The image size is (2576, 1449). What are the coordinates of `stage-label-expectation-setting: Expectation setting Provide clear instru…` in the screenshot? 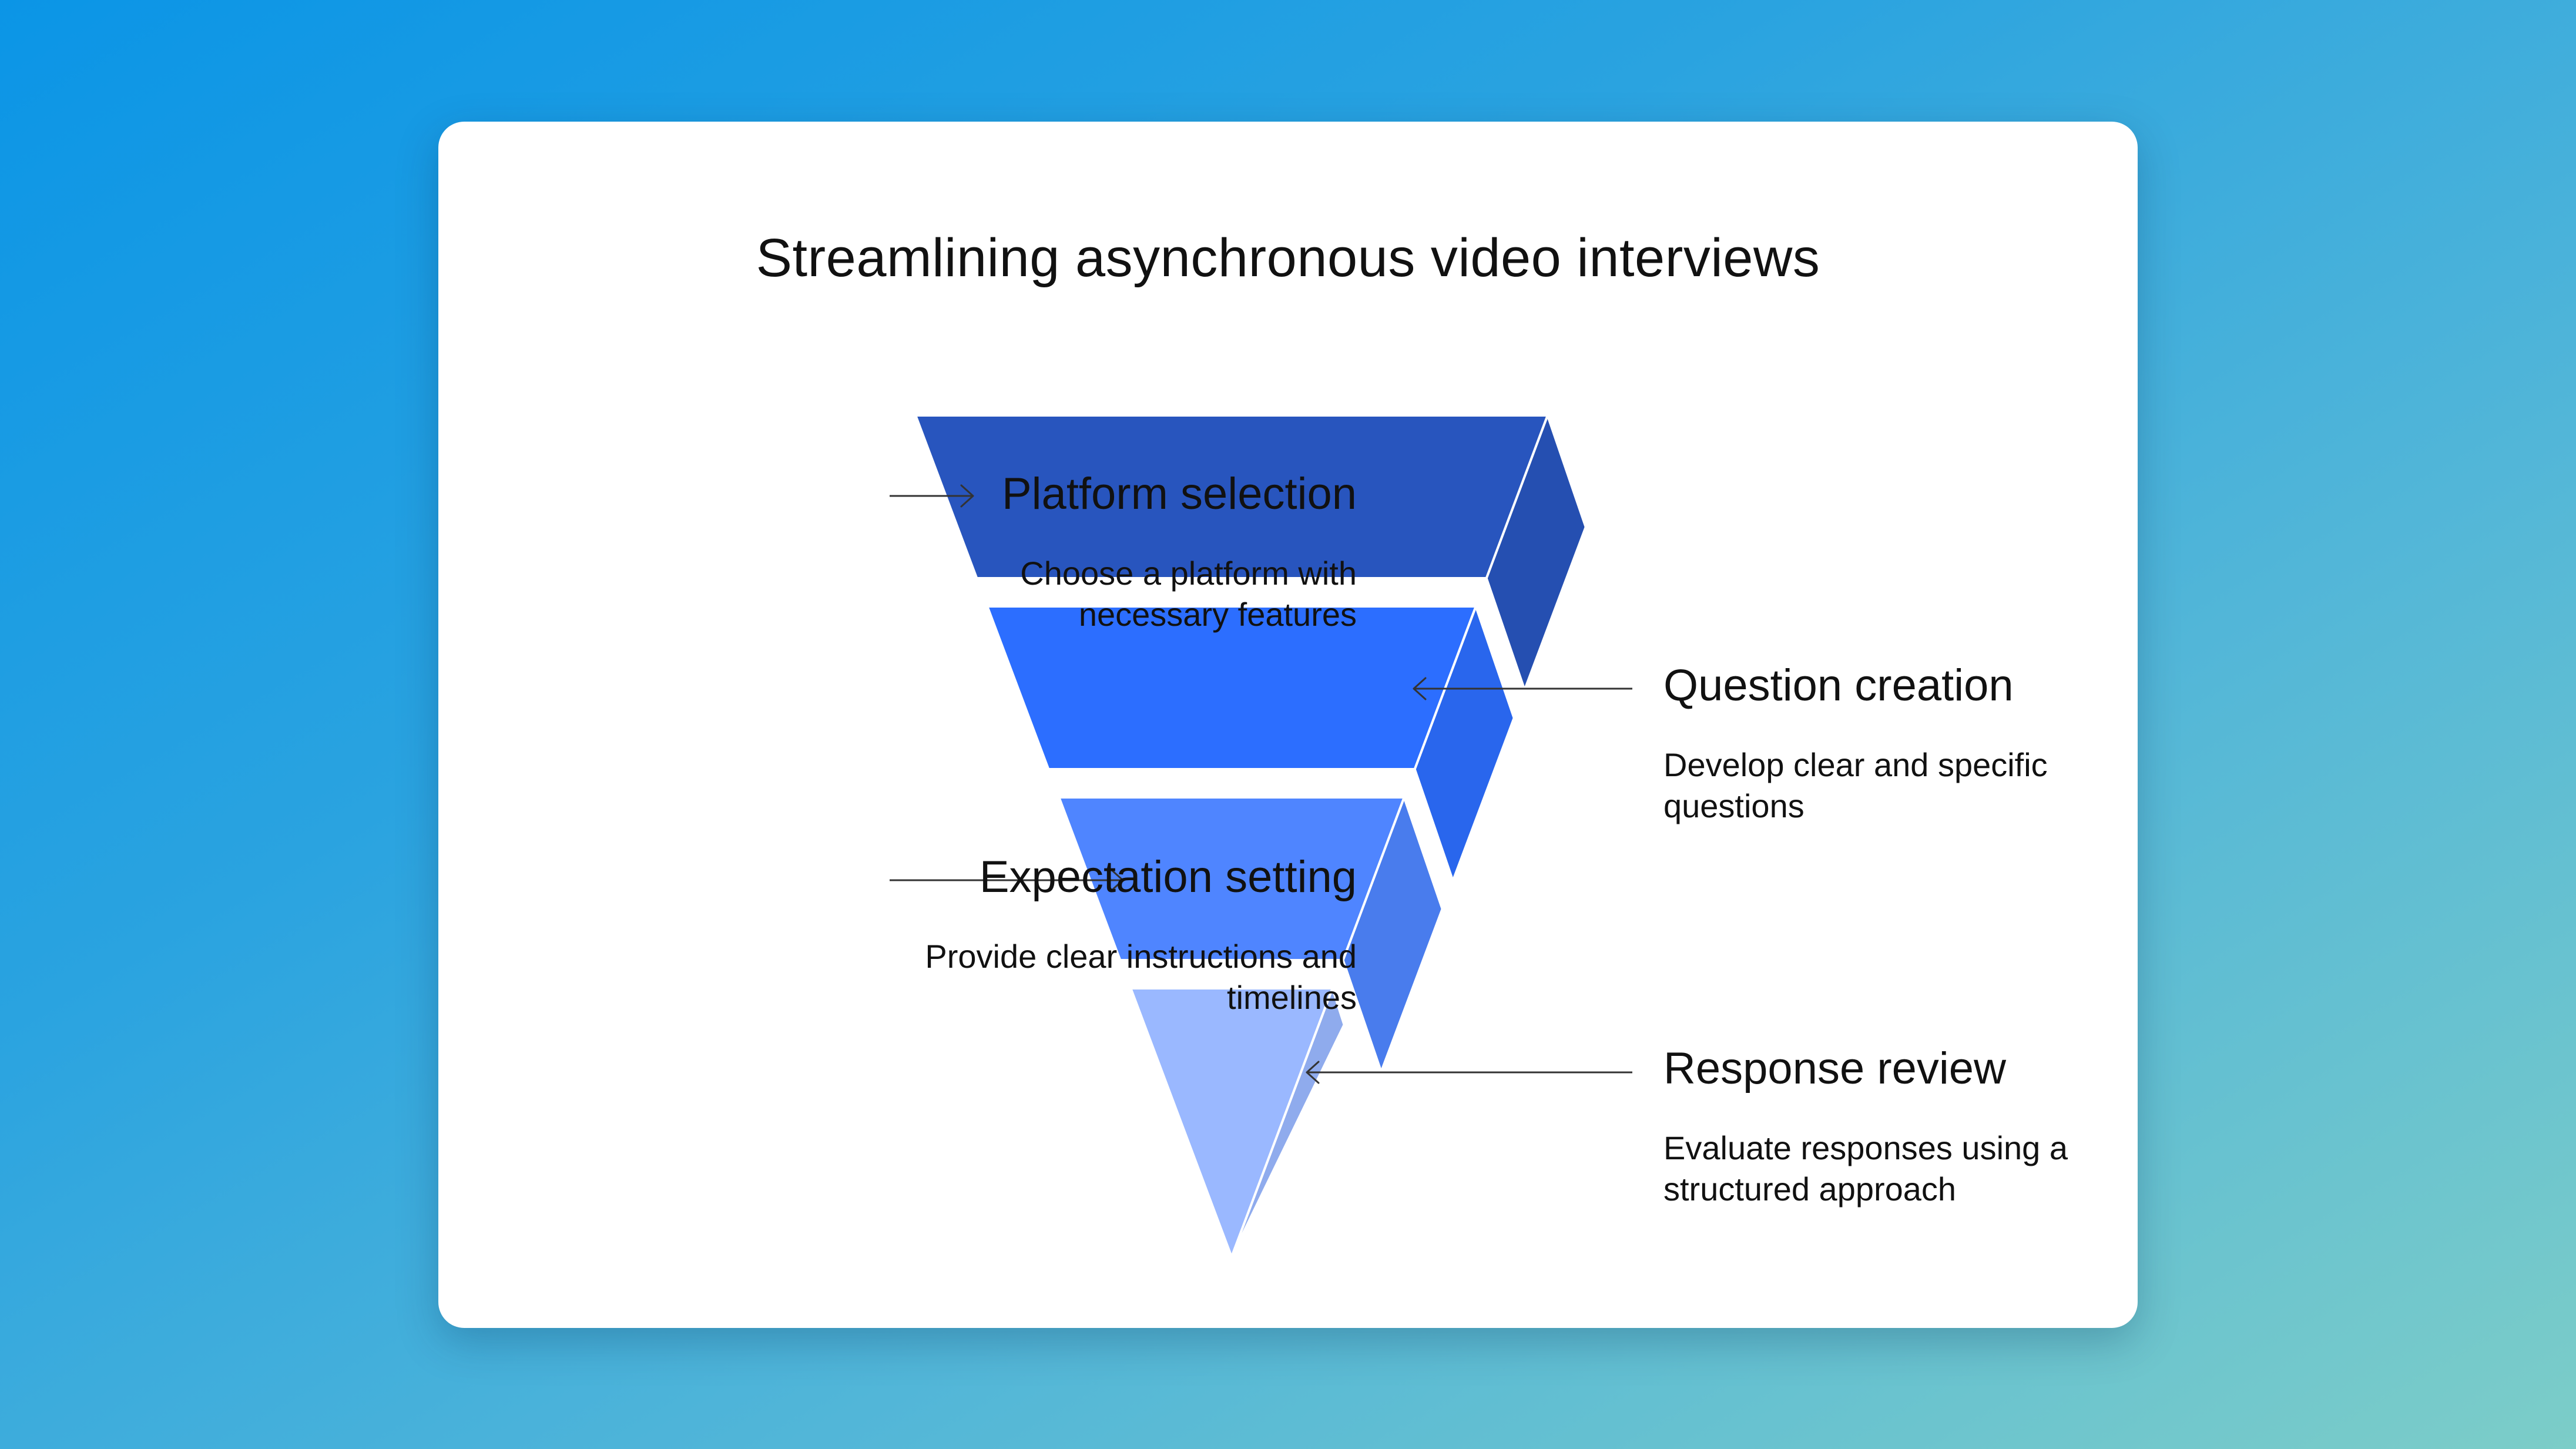 It's located at (1122, 935).